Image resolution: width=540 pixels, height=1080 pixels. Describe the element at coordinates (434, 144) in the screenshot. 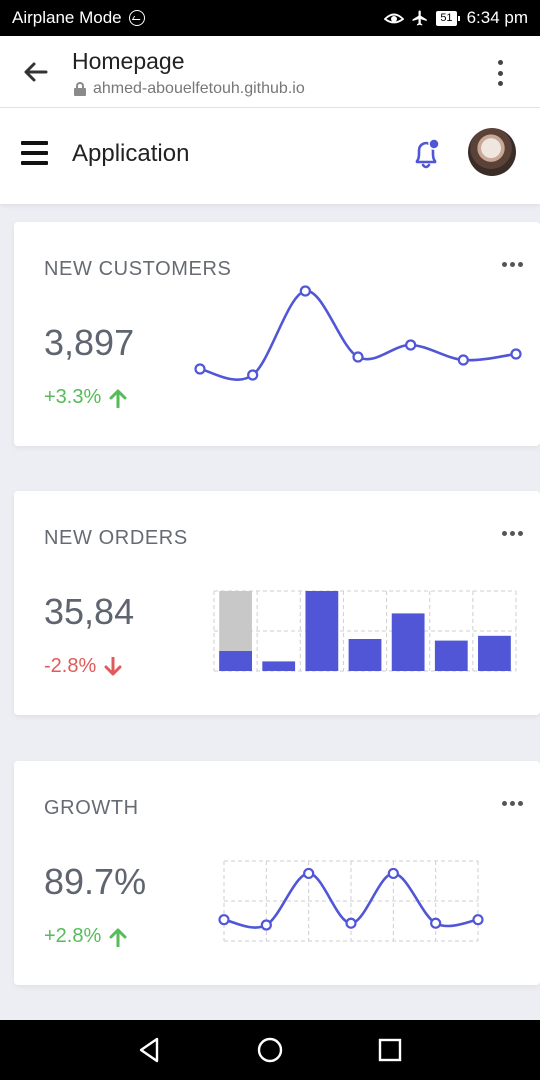

I see `notification-dot` at that location.